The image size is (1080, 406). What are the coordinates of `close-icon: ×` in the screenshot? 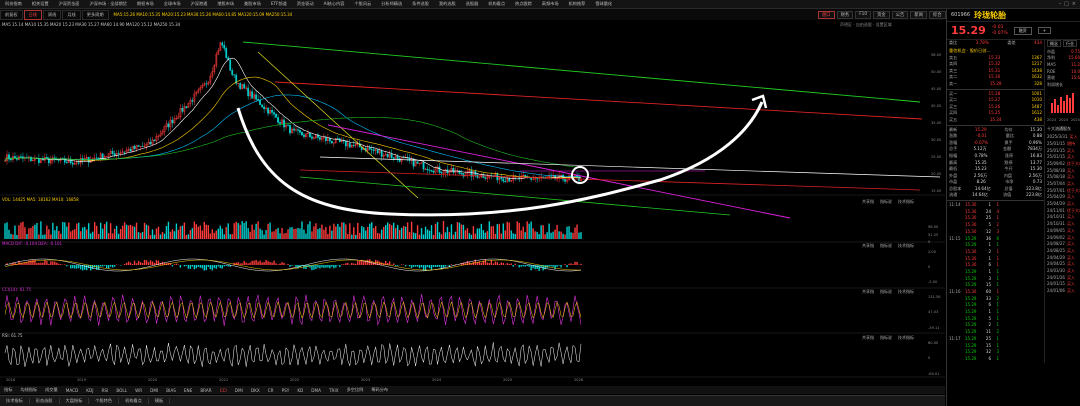 It's located at (1074, 4).